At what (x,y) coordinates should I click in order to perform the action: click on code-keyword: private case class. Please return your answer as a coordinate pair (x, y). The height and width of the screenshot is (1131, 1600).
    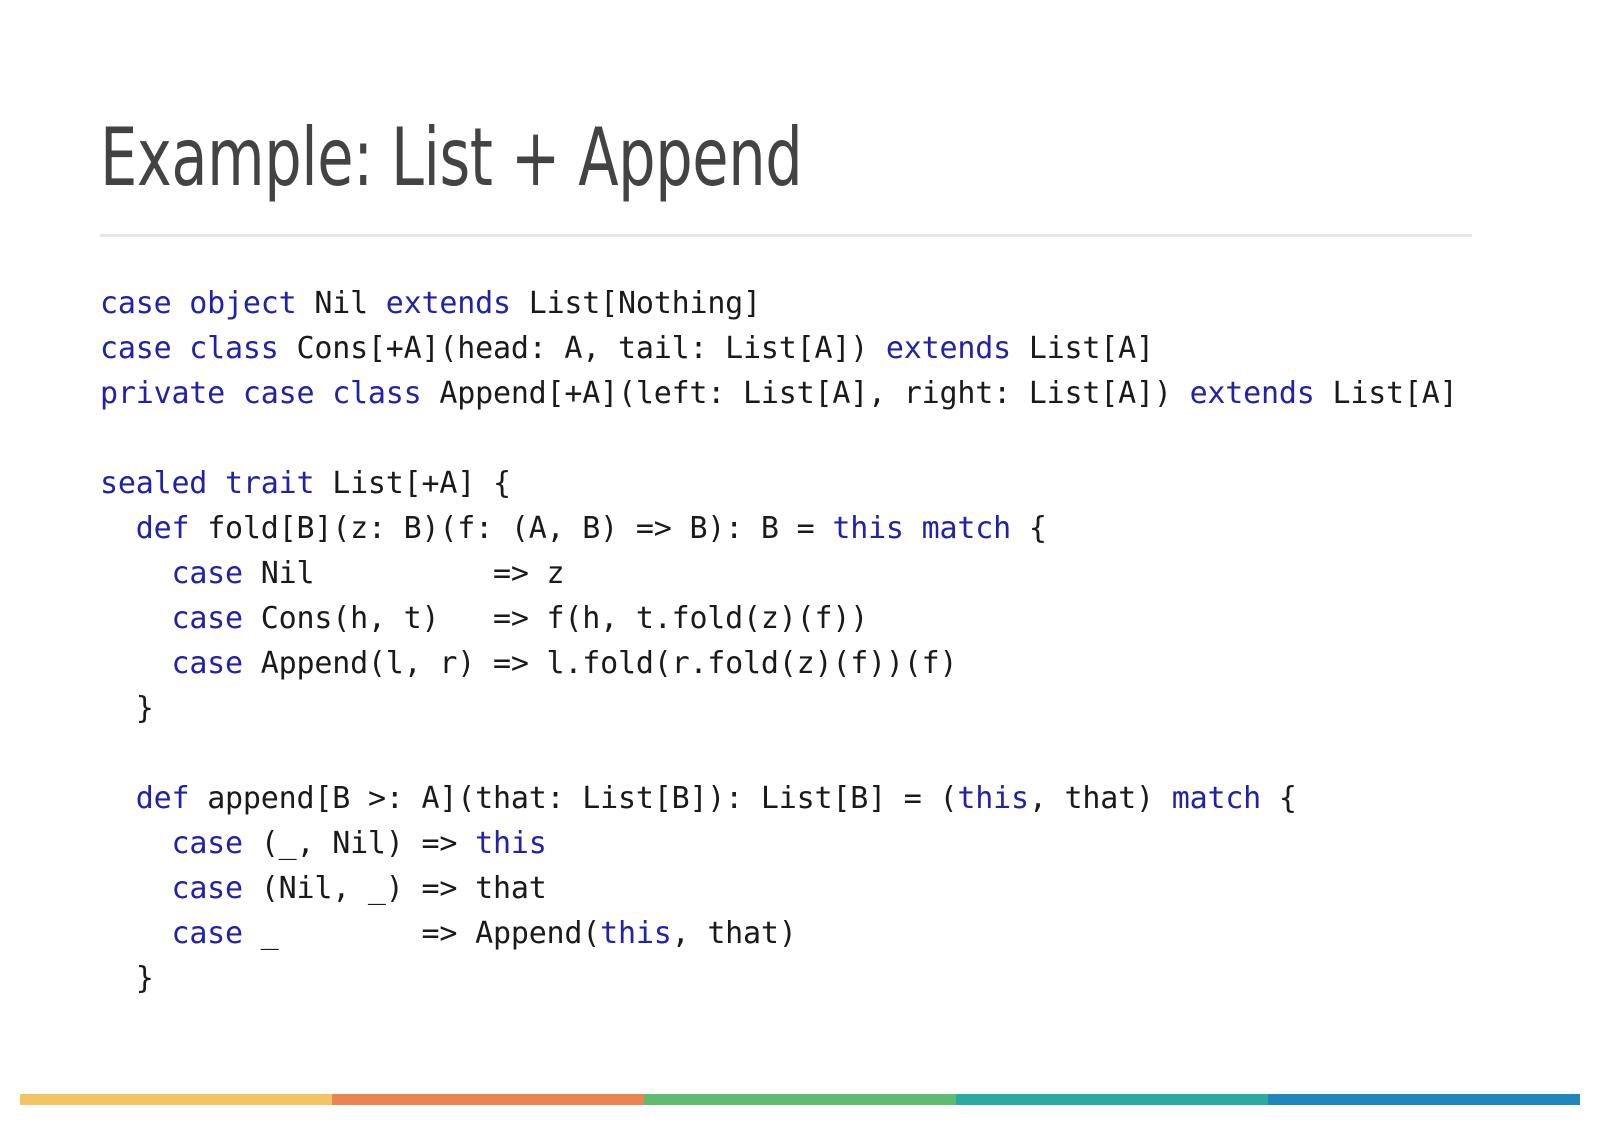
    Looking at the image, I should click on (270, 393).